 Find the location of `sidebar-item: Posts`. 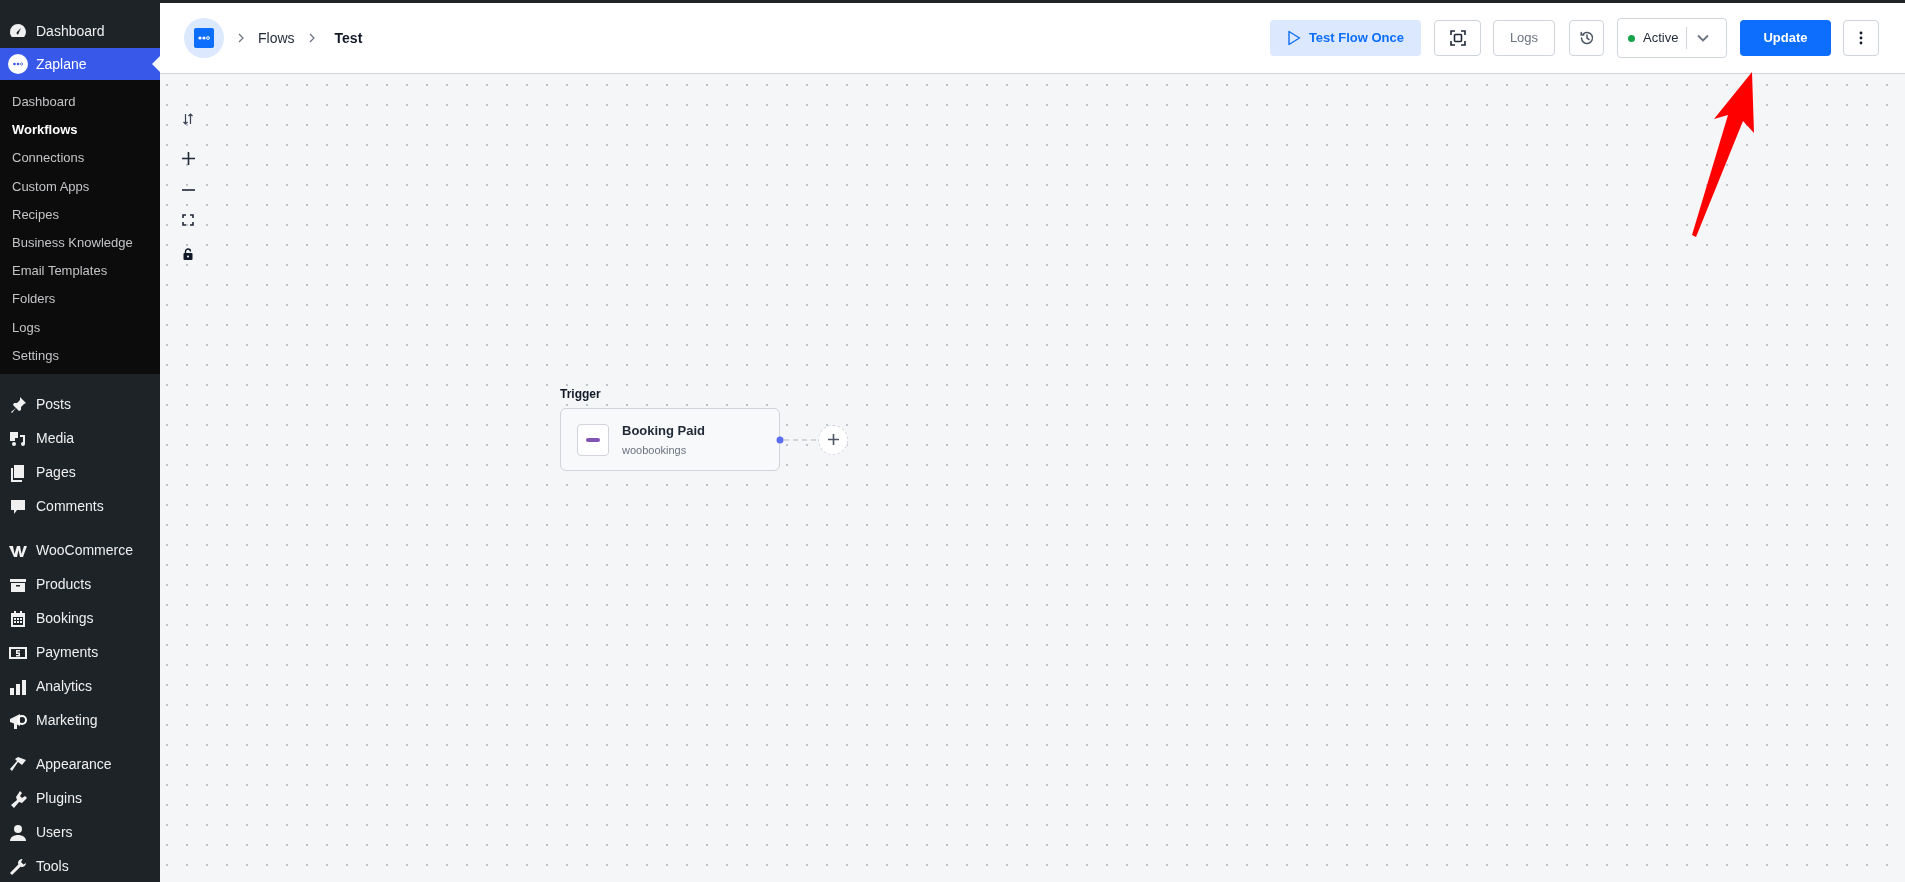

sidebar-item: Posts is located at coordinates (80, 404).